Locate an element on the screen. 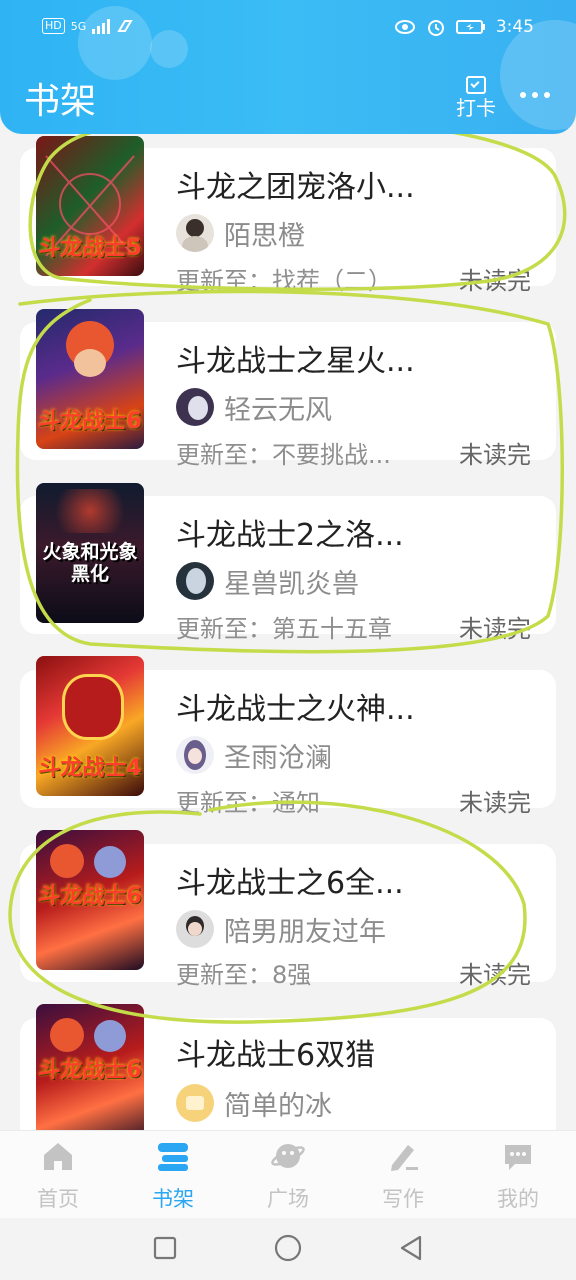 This screenshot has width=576, height=1280. checkin-button: 打卡 is located at coordinates (476, 98).